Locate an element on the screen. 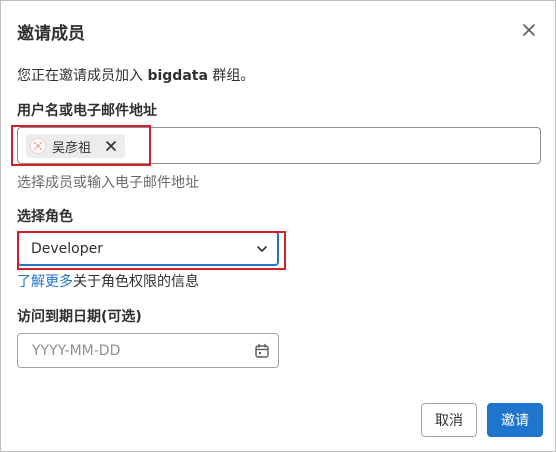 Image resolution: width=556 pixels, height=452 pixels. expiry-date-label: 访问到期日期(可选) is located at coordinates (79, 317).